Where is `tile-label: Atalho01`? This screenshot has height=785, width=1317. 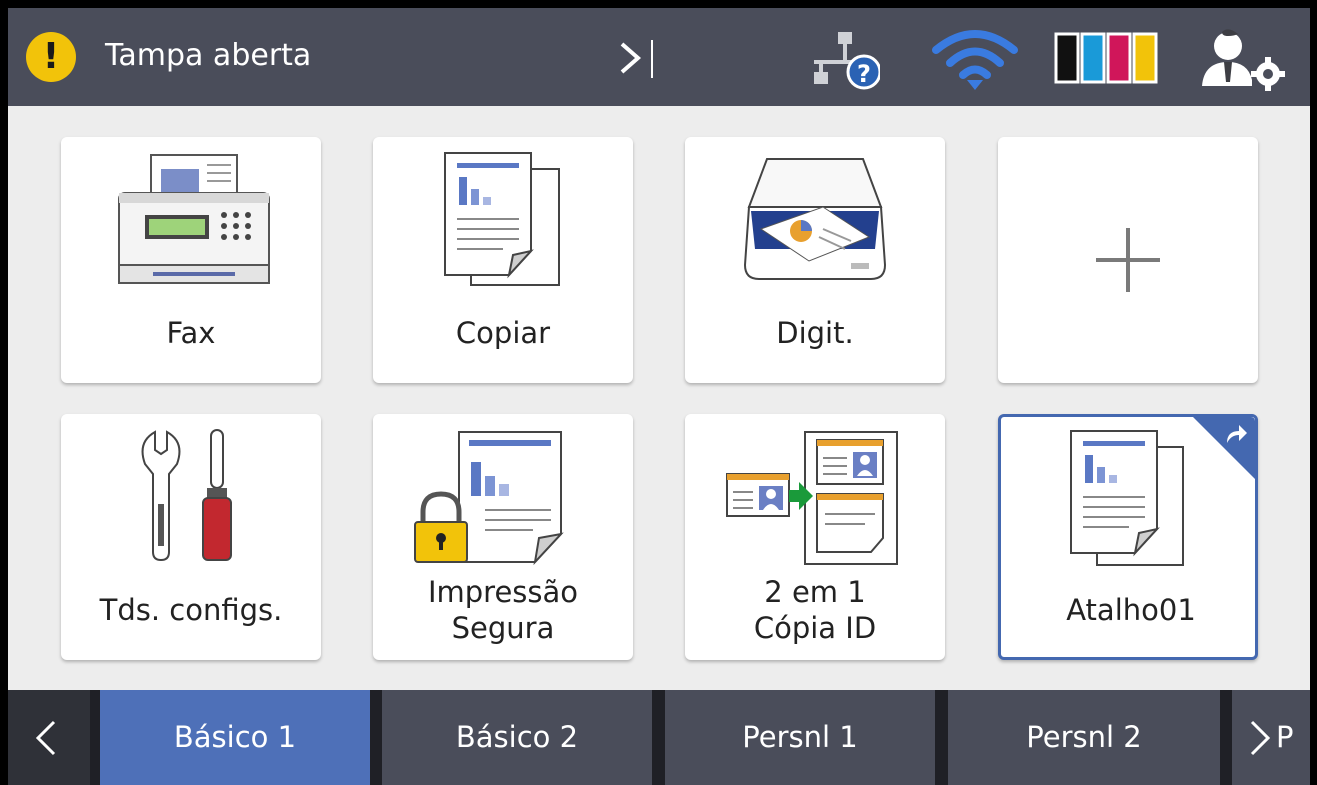
tile-label: Atalho01 is located at coordinates (1131, 610).